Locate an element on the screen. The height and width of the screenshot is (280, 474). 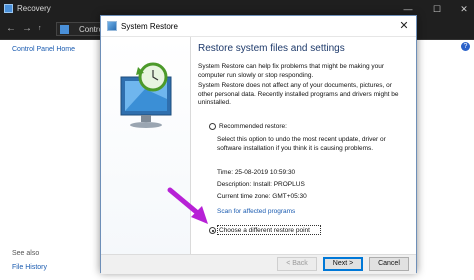
annotation-arrow-icon is located at coordinates (187, 205).